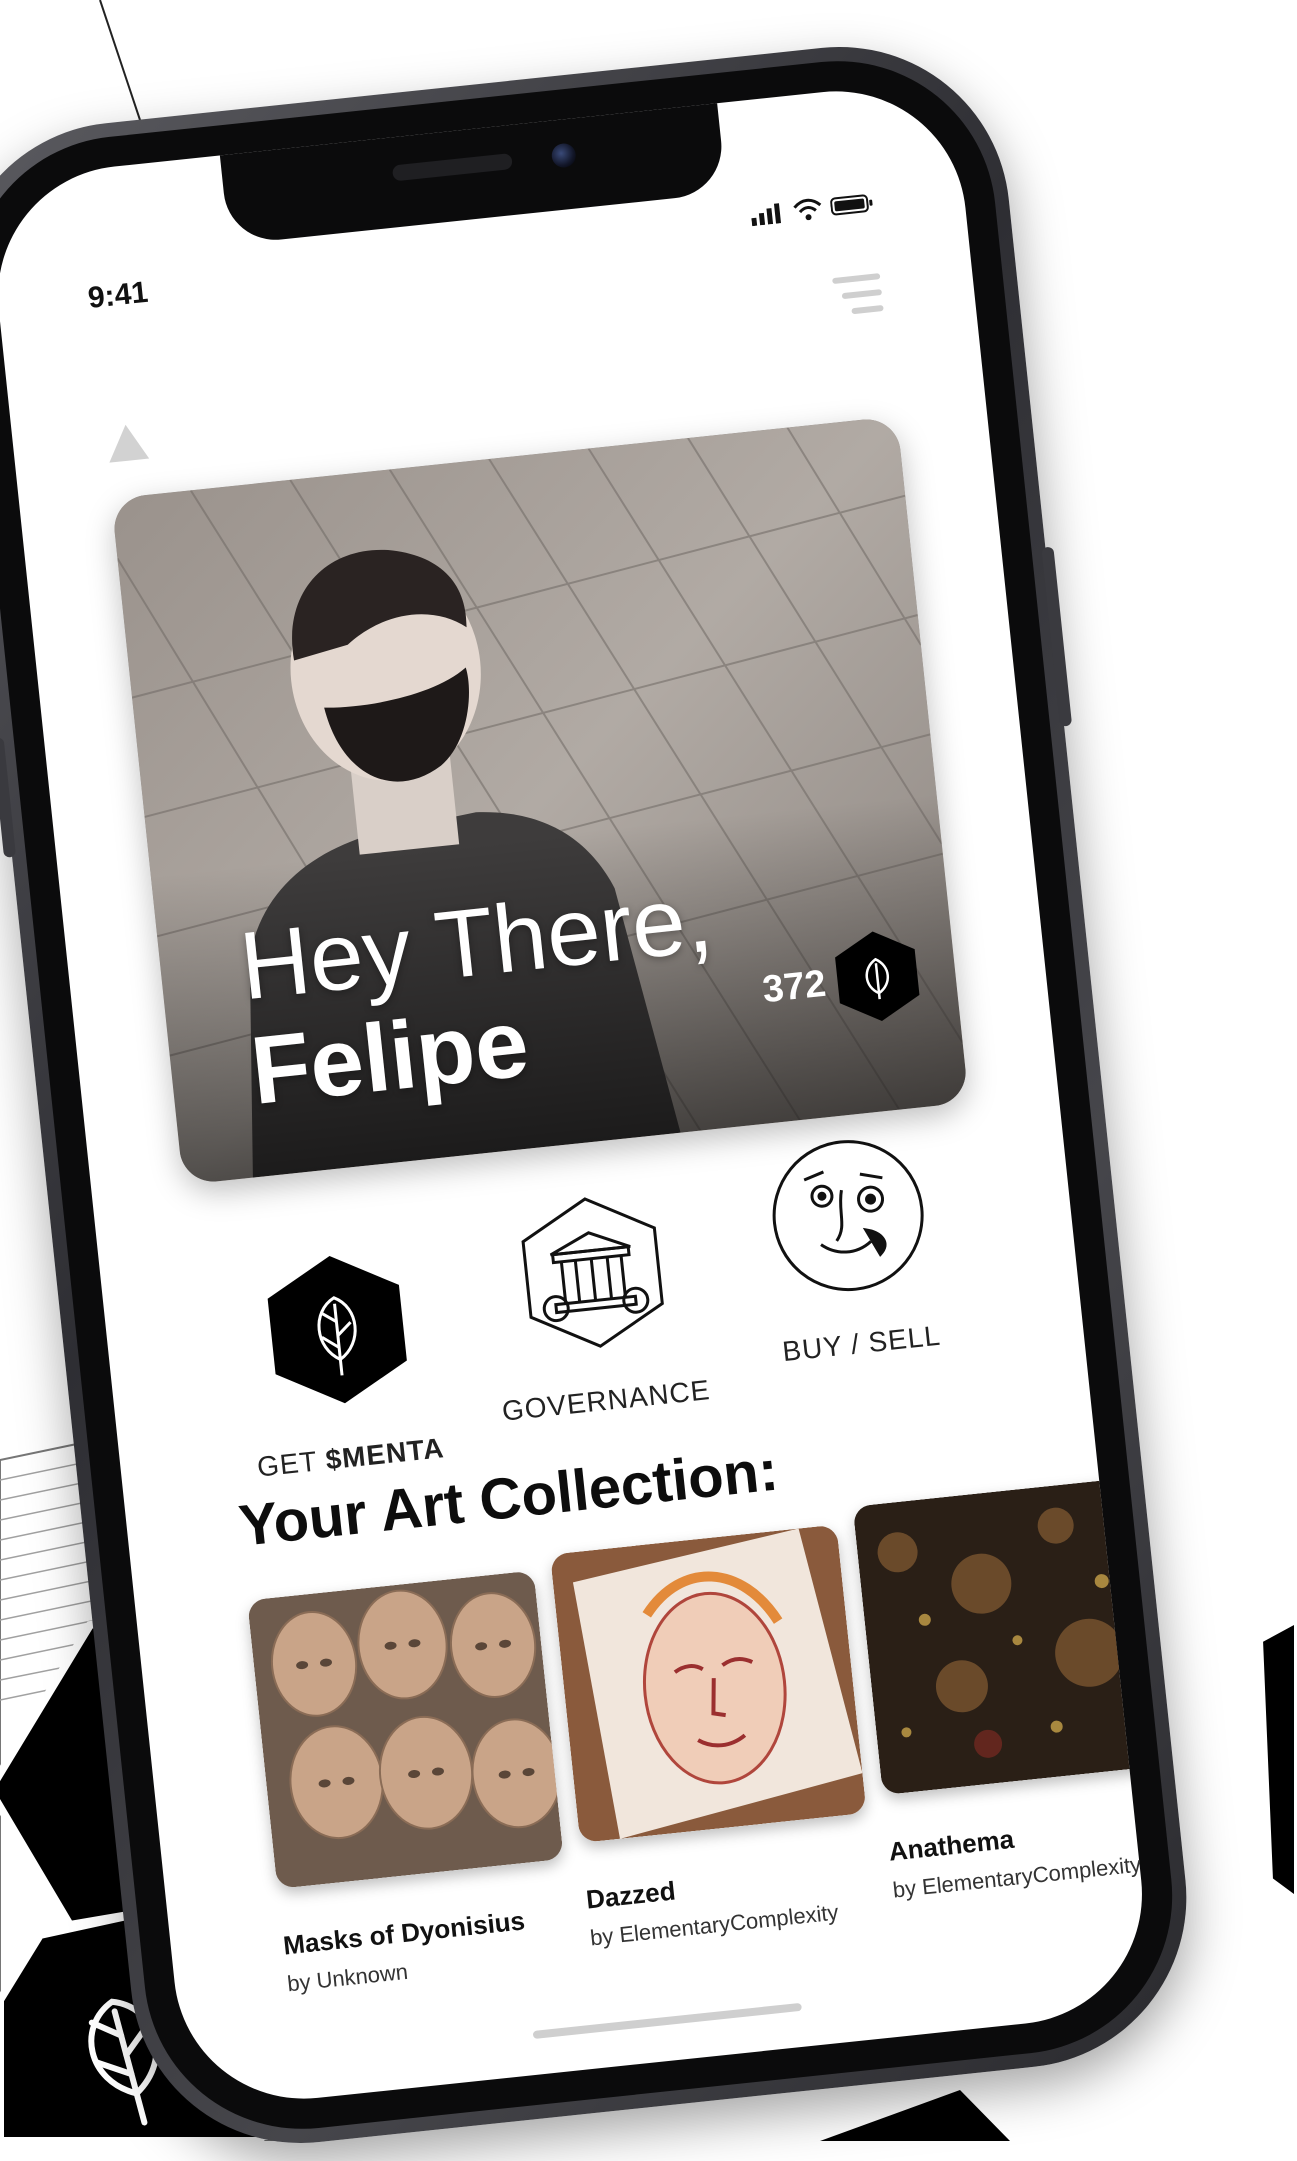  Describe the element at coordinates (795, 987) in the screenshot. I see `token-balance: 372` at that location.